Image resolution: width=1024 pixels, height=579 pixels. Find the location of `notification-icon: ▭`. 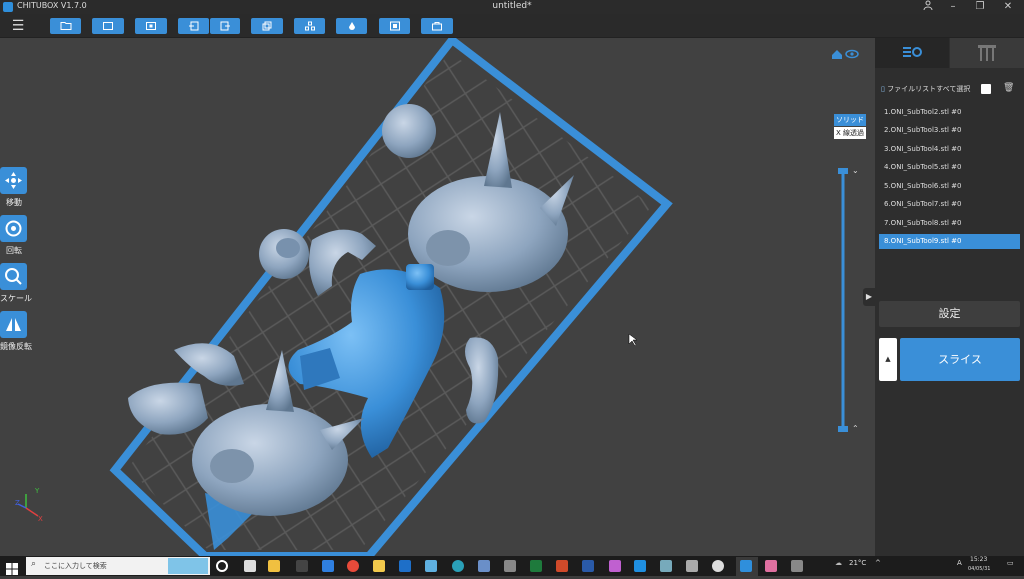

notification-icon: ▭ is located at coordinates (1010, 563).